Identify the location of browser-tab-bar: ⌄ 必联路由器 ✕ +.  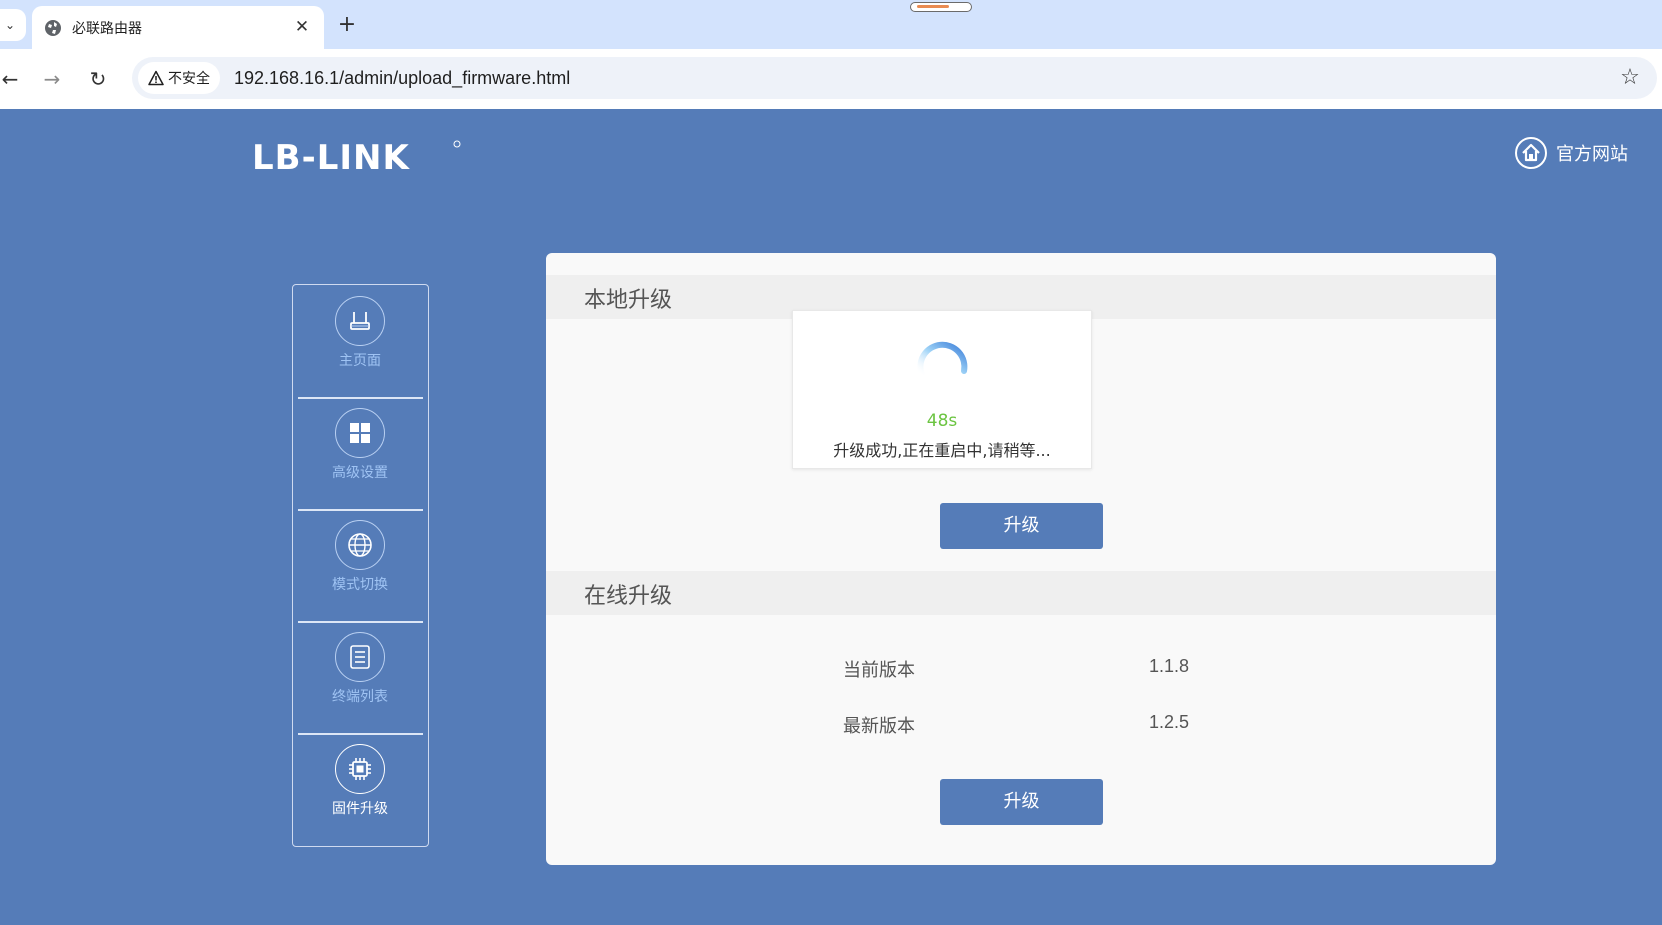
(831, 24).